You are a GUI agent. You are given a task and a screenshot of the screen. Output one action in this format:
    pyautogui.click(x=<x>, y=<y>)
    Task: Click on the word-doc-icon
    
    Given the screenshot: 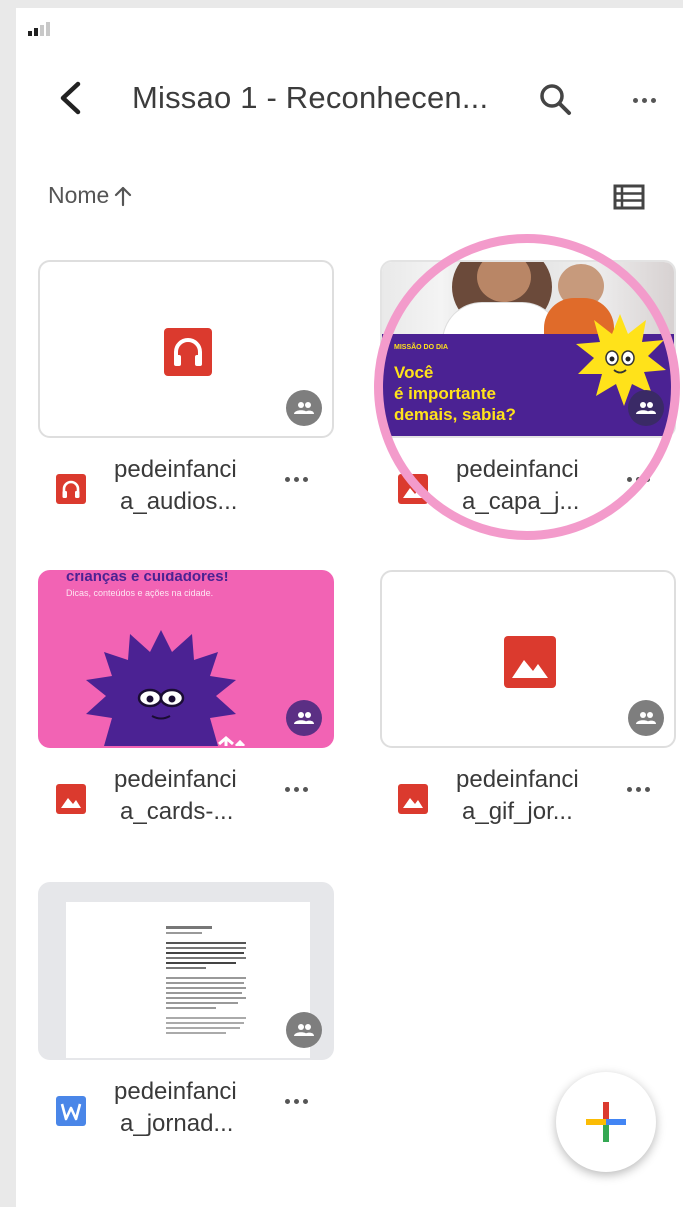 What is the action you would take?
    pyautogui.click(x=71, y=1111)
    